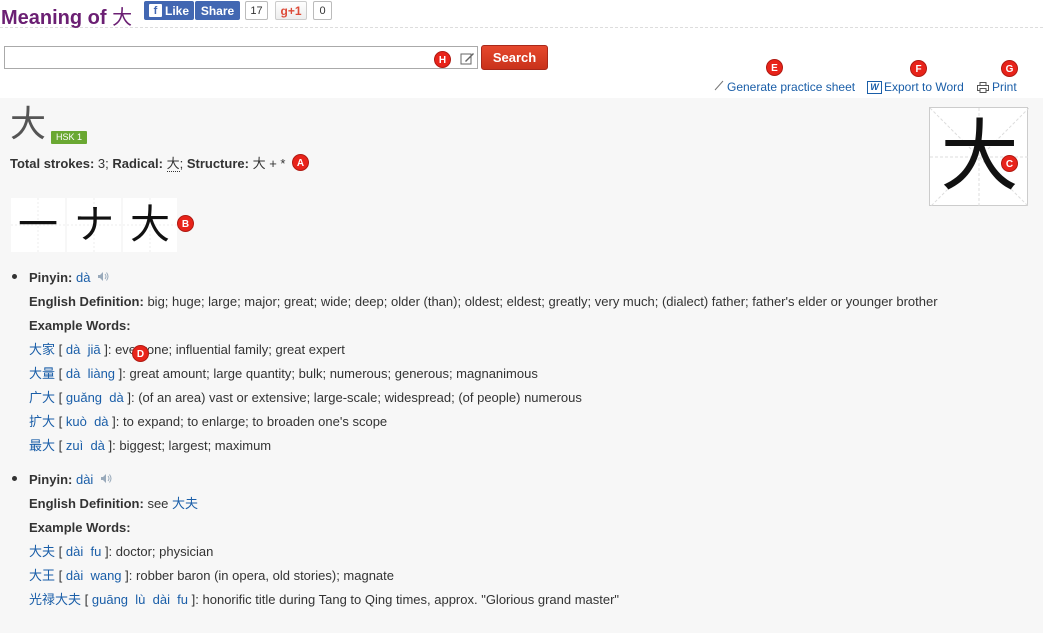  I want to click on marker-a: A, so click(300, 162).